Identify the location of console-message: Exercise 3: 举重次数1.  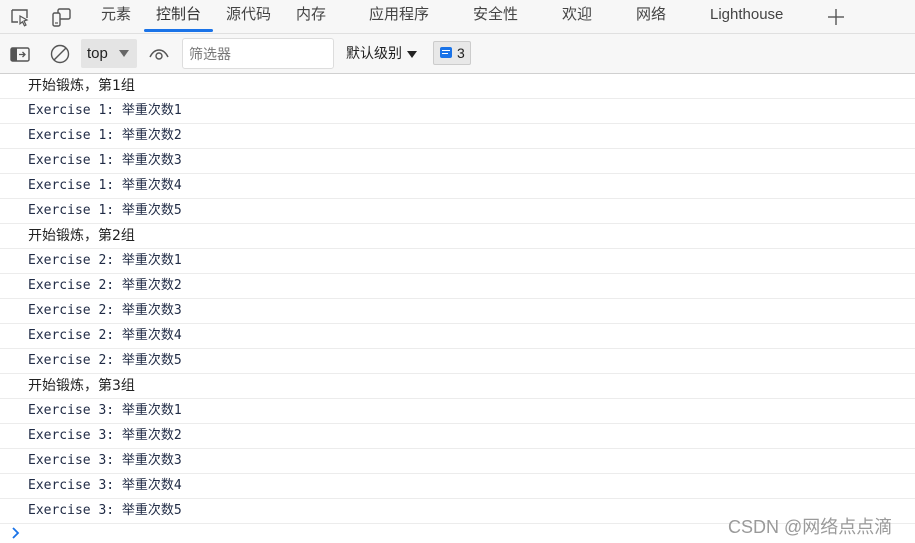
(457, 411).